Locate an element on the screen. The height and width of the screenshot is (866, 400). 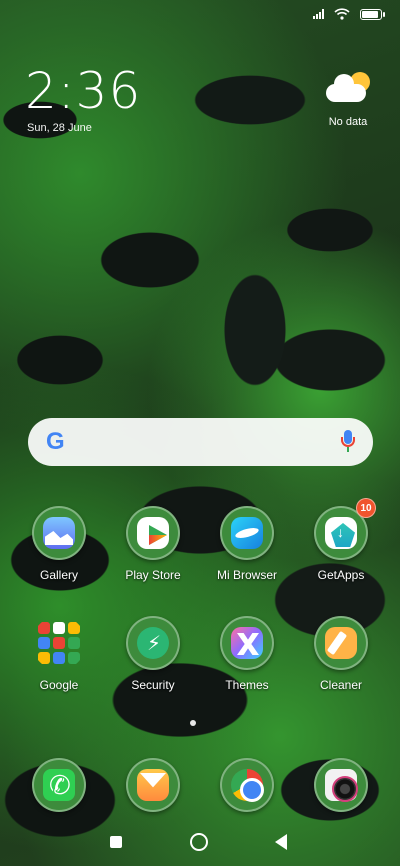
home-button is located at coordinates (199, 842).